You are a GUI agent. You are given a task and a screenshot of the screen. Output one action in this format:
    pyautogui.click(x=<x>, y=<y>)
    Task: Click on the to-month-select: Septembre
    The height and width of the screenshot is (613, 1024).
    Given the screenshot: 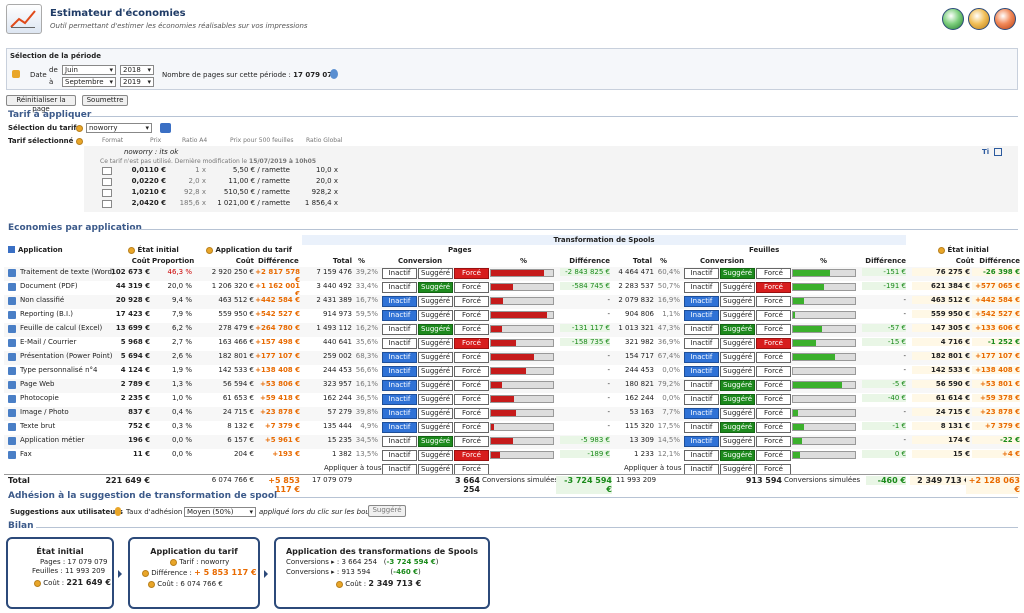 What is the action you would take?
    pyautogui.click(x=89, y=82)
    